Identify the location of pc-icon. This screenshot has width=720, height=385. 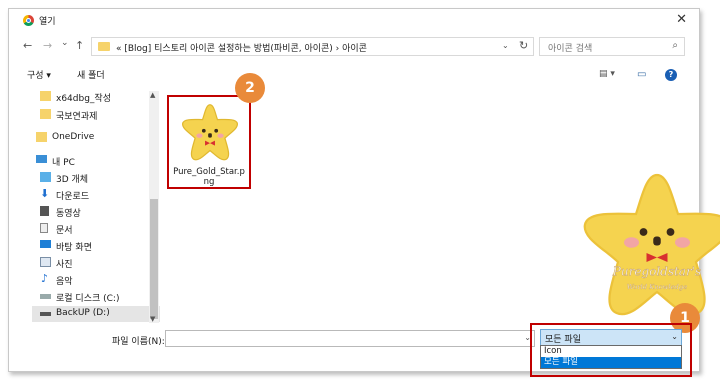
(41, 159).